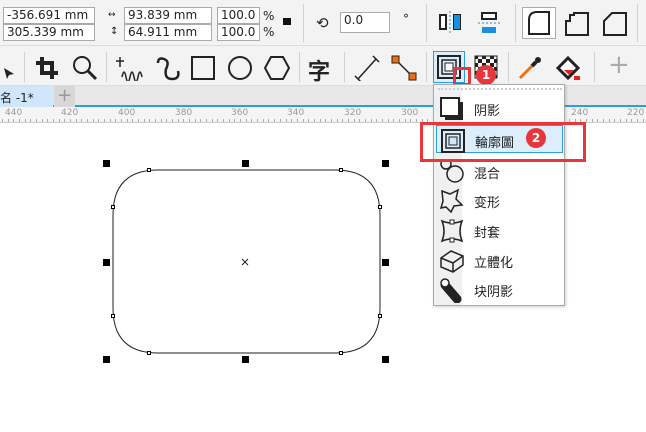 This screenshot has width=646, height=432. What do you see at coordinates (499, 230) in the screenshot?
I see `menu-item-envelope: 封套` at bounding box center [499, 230].